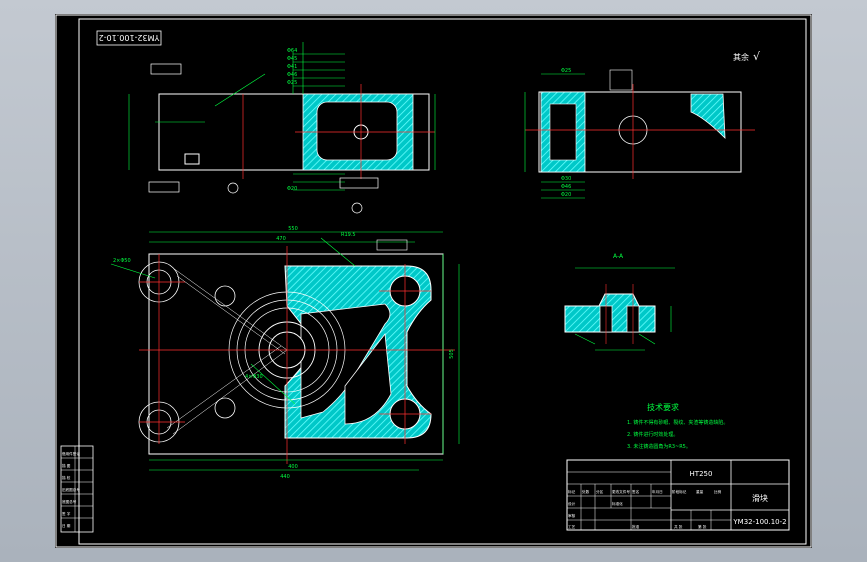 This screenshot has height=562, width=867. I want to click on plan-dim-1: 470, so click(281, 239).